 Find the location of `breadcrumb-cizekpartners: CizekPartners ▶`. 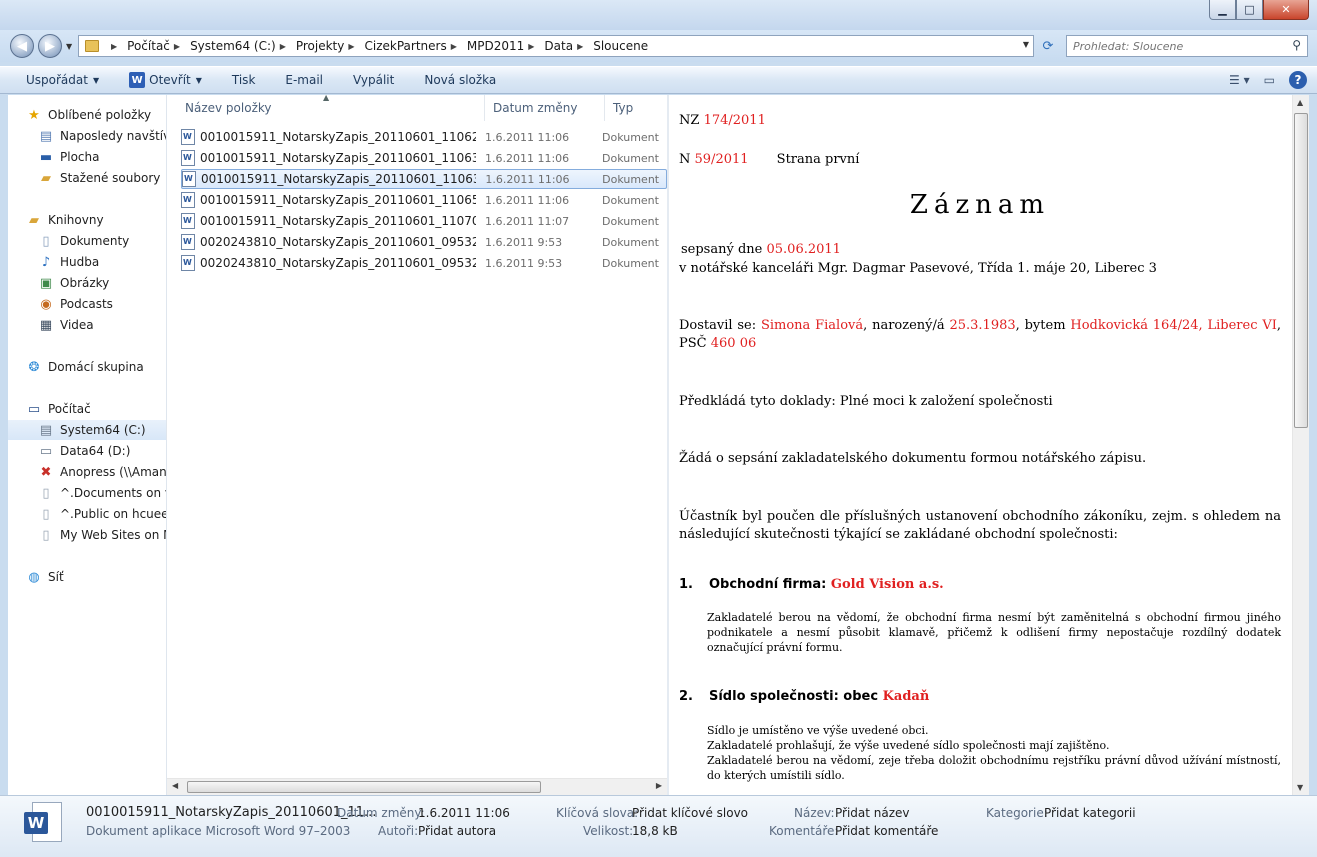

breadcrumb-cizekpartners: CizekPartners ▶ is located at coordinates (414, 46).